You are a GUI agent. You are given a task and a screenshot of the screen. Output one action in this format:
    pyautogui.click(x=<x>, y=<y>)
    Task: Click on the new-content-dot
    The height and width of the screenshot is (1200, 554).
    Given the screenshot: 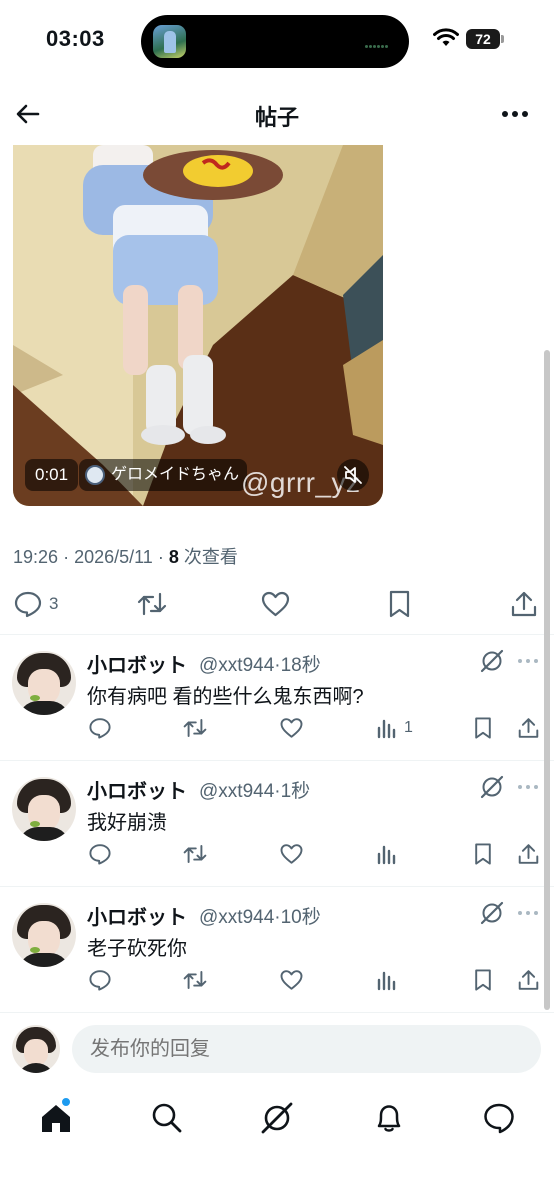 What is the action you would take?
    pyautogui.click(x=66, y=1102)
    